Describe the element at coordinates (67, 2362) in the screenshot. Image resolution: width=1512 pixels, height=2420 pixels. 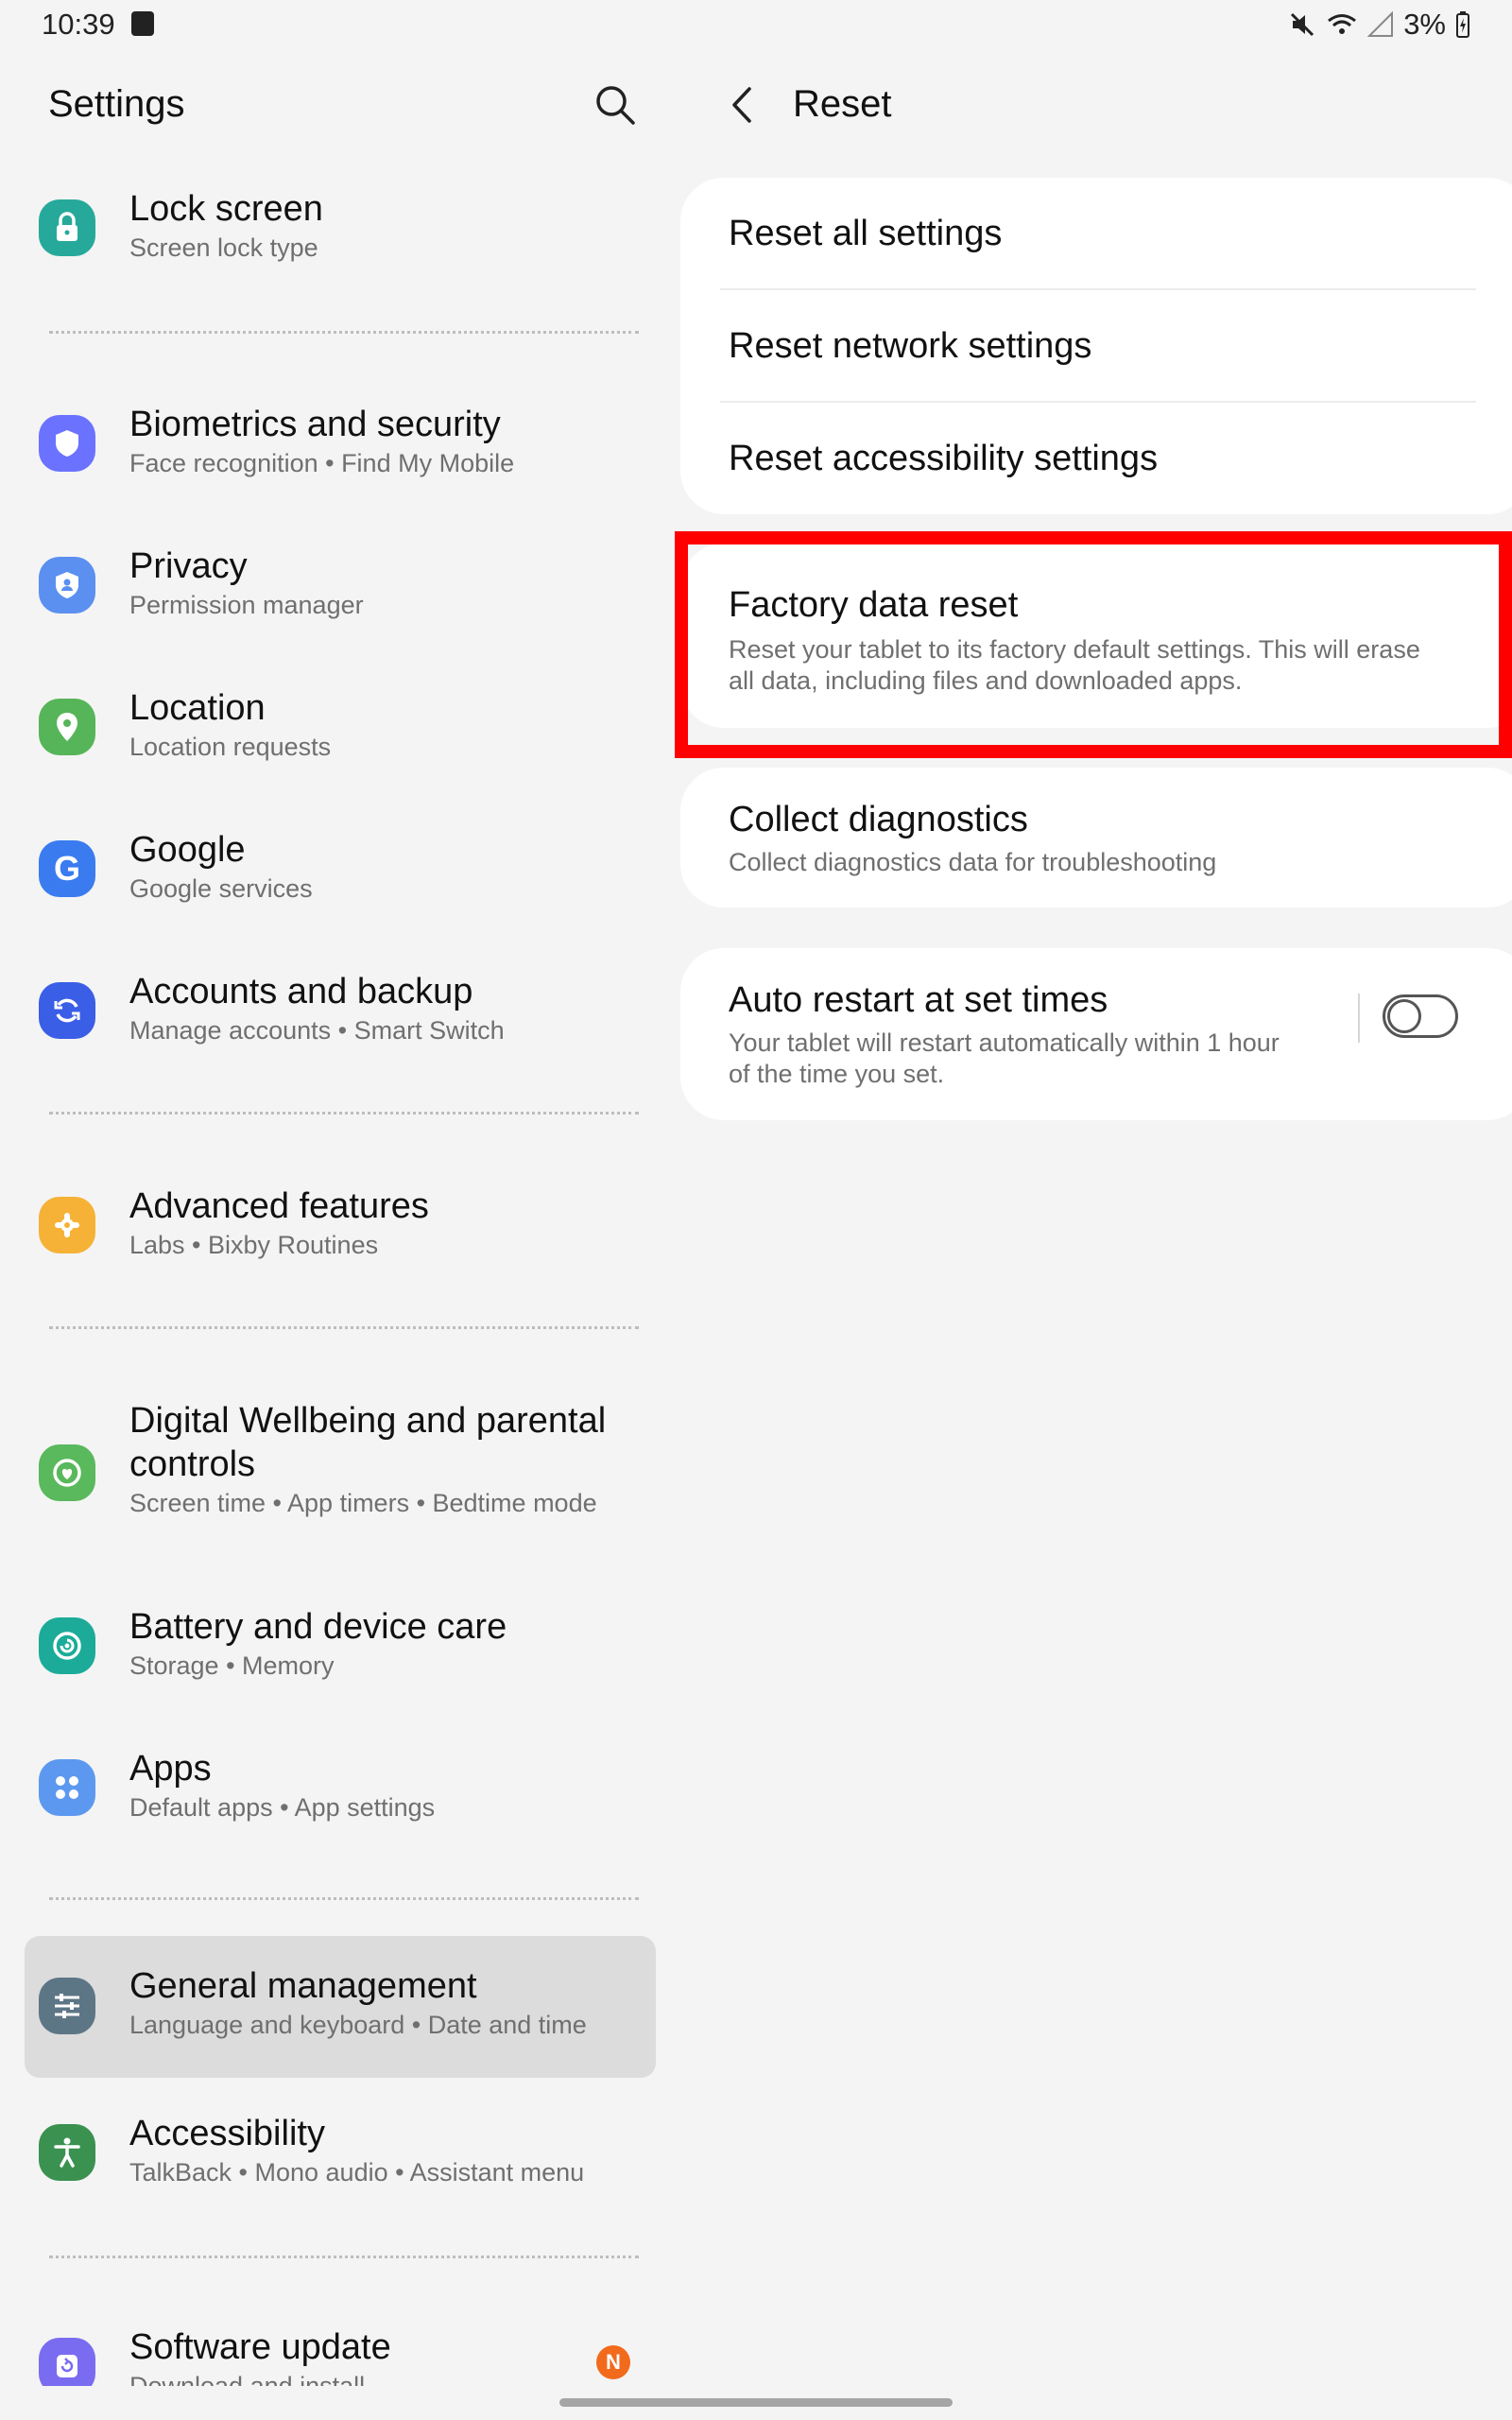
I see `software-update-icon` at that location.